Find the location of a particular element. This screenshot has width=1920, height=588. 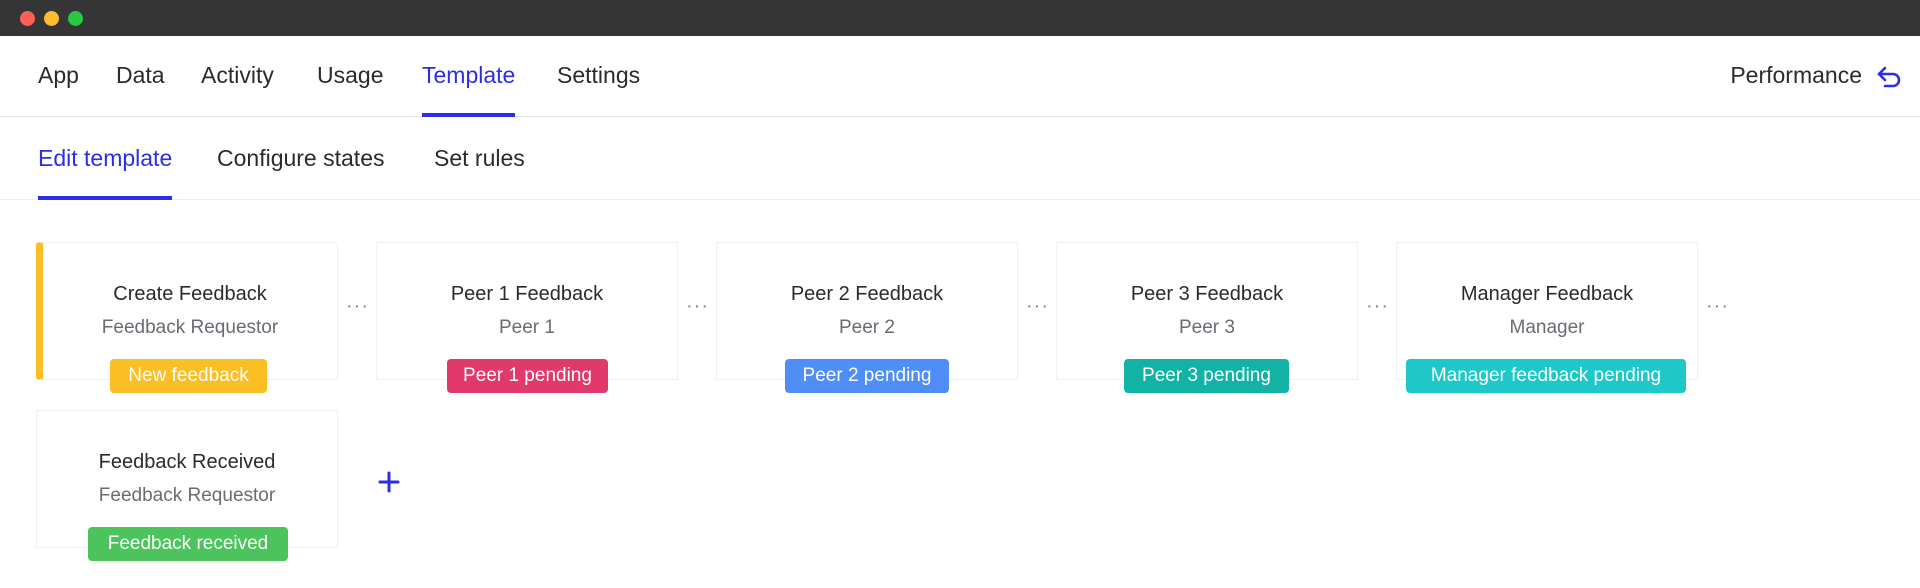

performance-link: Performance is located at coordinates (1796, 76).